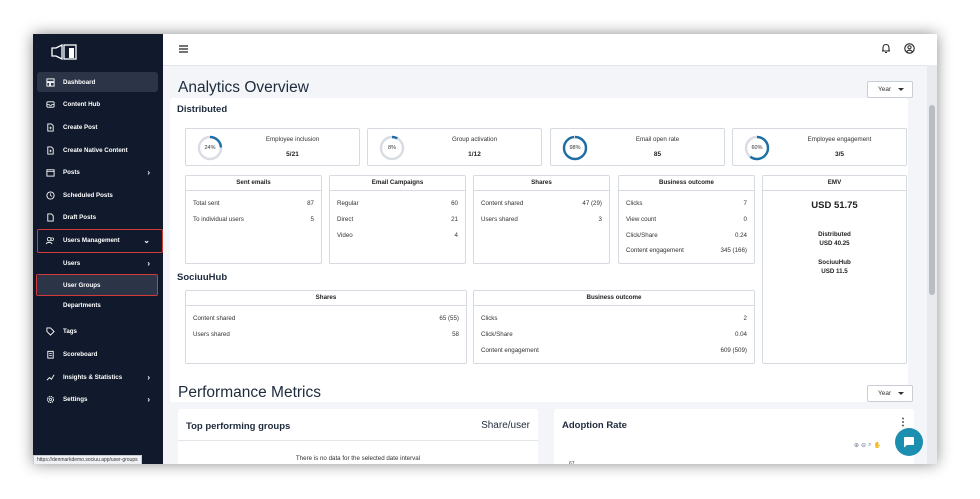 This screenshot has width=980, height=499. Describe the element at coordinates (243, 87) in the screenshot. I see `page-title: Analytics Overview` at that location.